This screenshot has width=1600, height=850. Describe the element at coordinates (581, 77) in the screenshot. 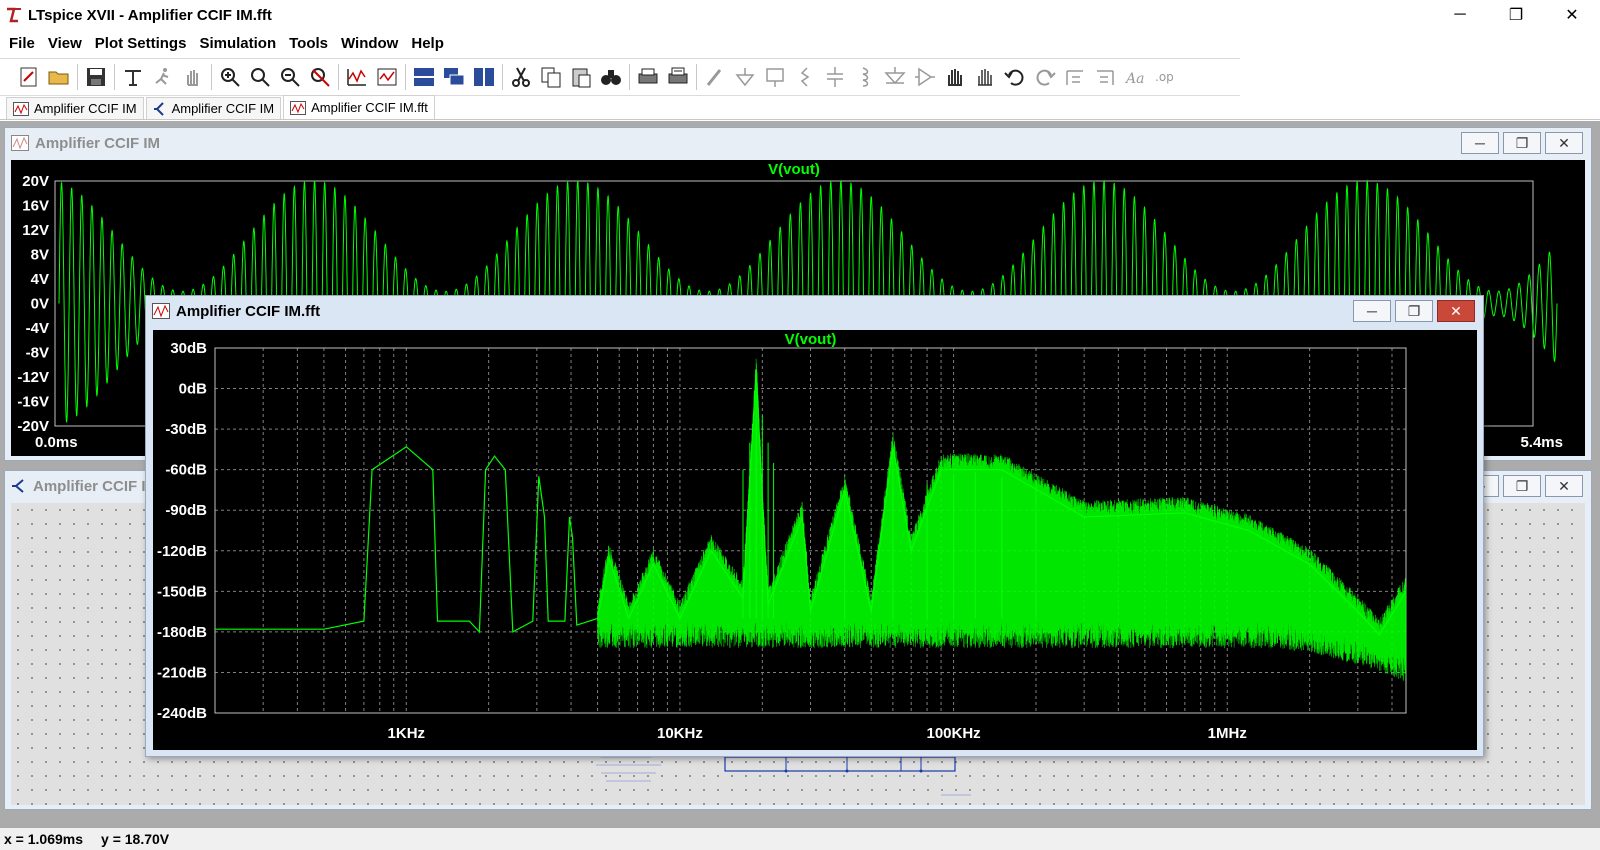

I see `paste-button` at that location.